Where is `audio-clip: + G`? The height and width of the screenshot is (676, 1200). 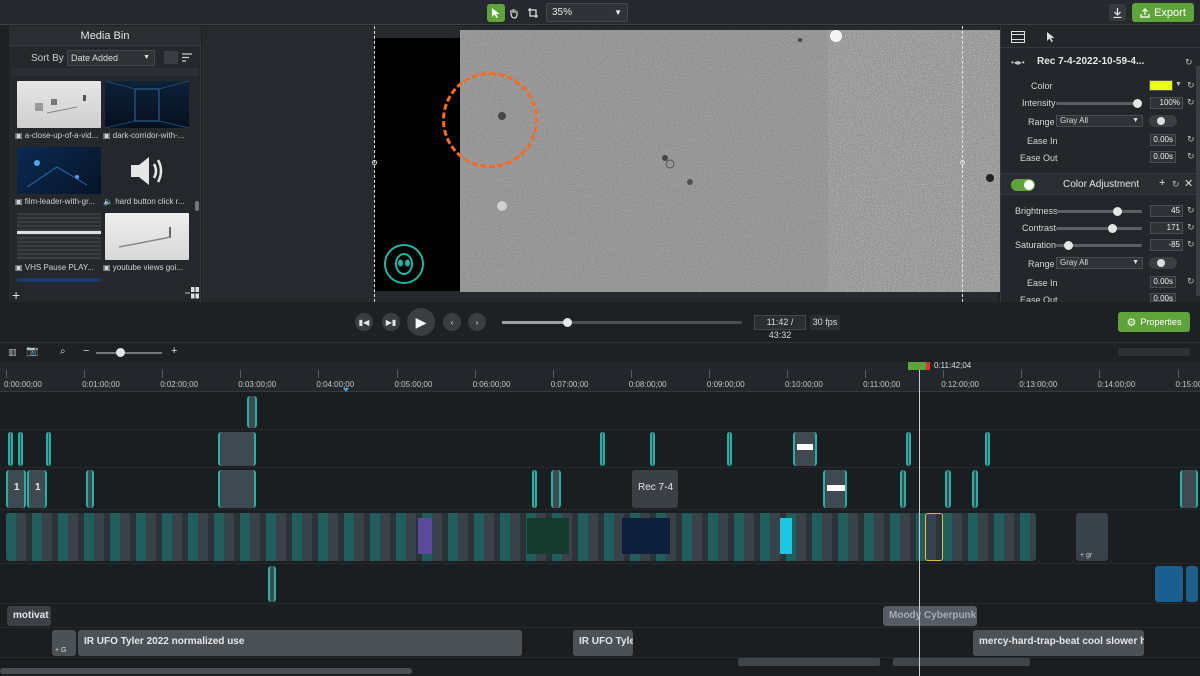 audio-clip: + G is located at coordinates (64, 643).